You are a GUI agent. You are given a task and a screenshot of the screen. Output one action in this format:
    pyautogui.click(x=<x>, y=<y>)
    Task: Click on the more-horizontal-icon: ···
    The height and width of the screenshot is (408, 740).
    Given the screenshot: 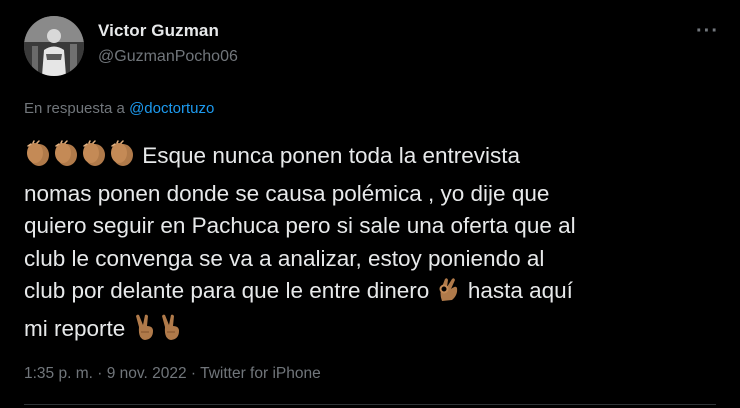 What is the action you would take?
    pyautogui.click(x=707, y=31)
    